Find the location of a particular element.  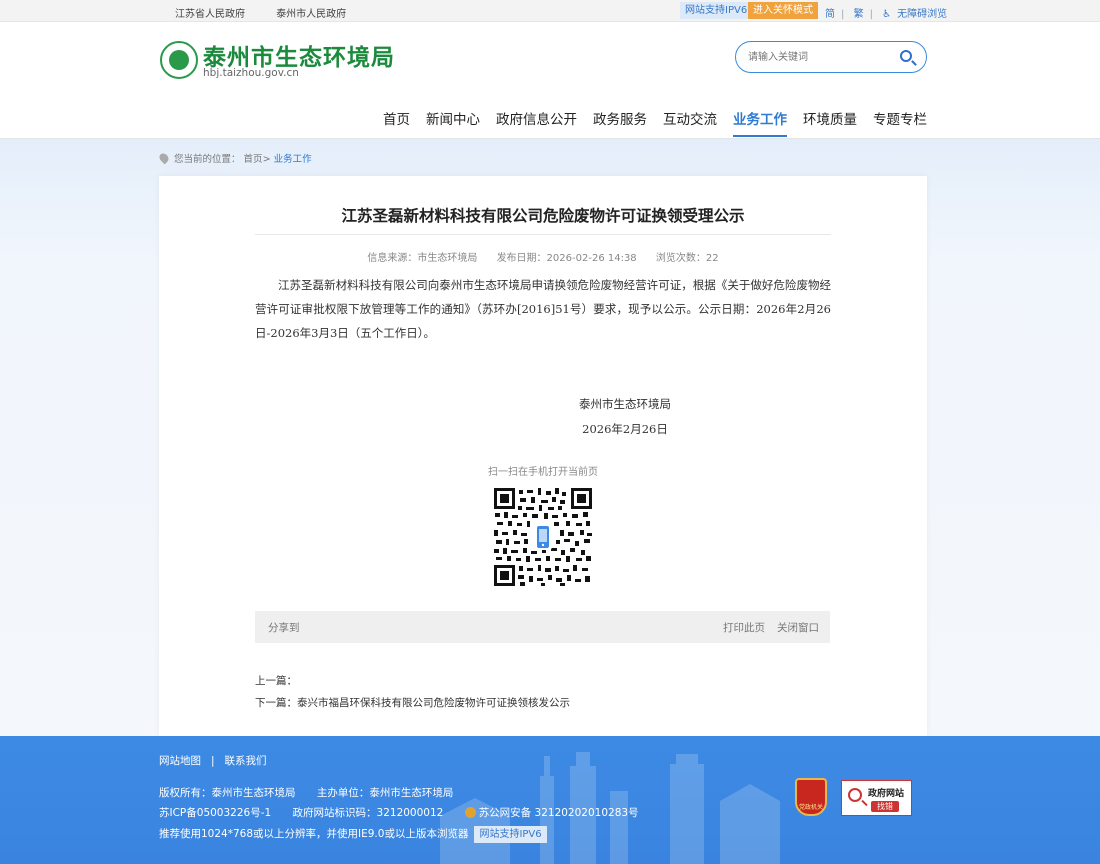

footer-sep: | is located at coordinates (213, 761).